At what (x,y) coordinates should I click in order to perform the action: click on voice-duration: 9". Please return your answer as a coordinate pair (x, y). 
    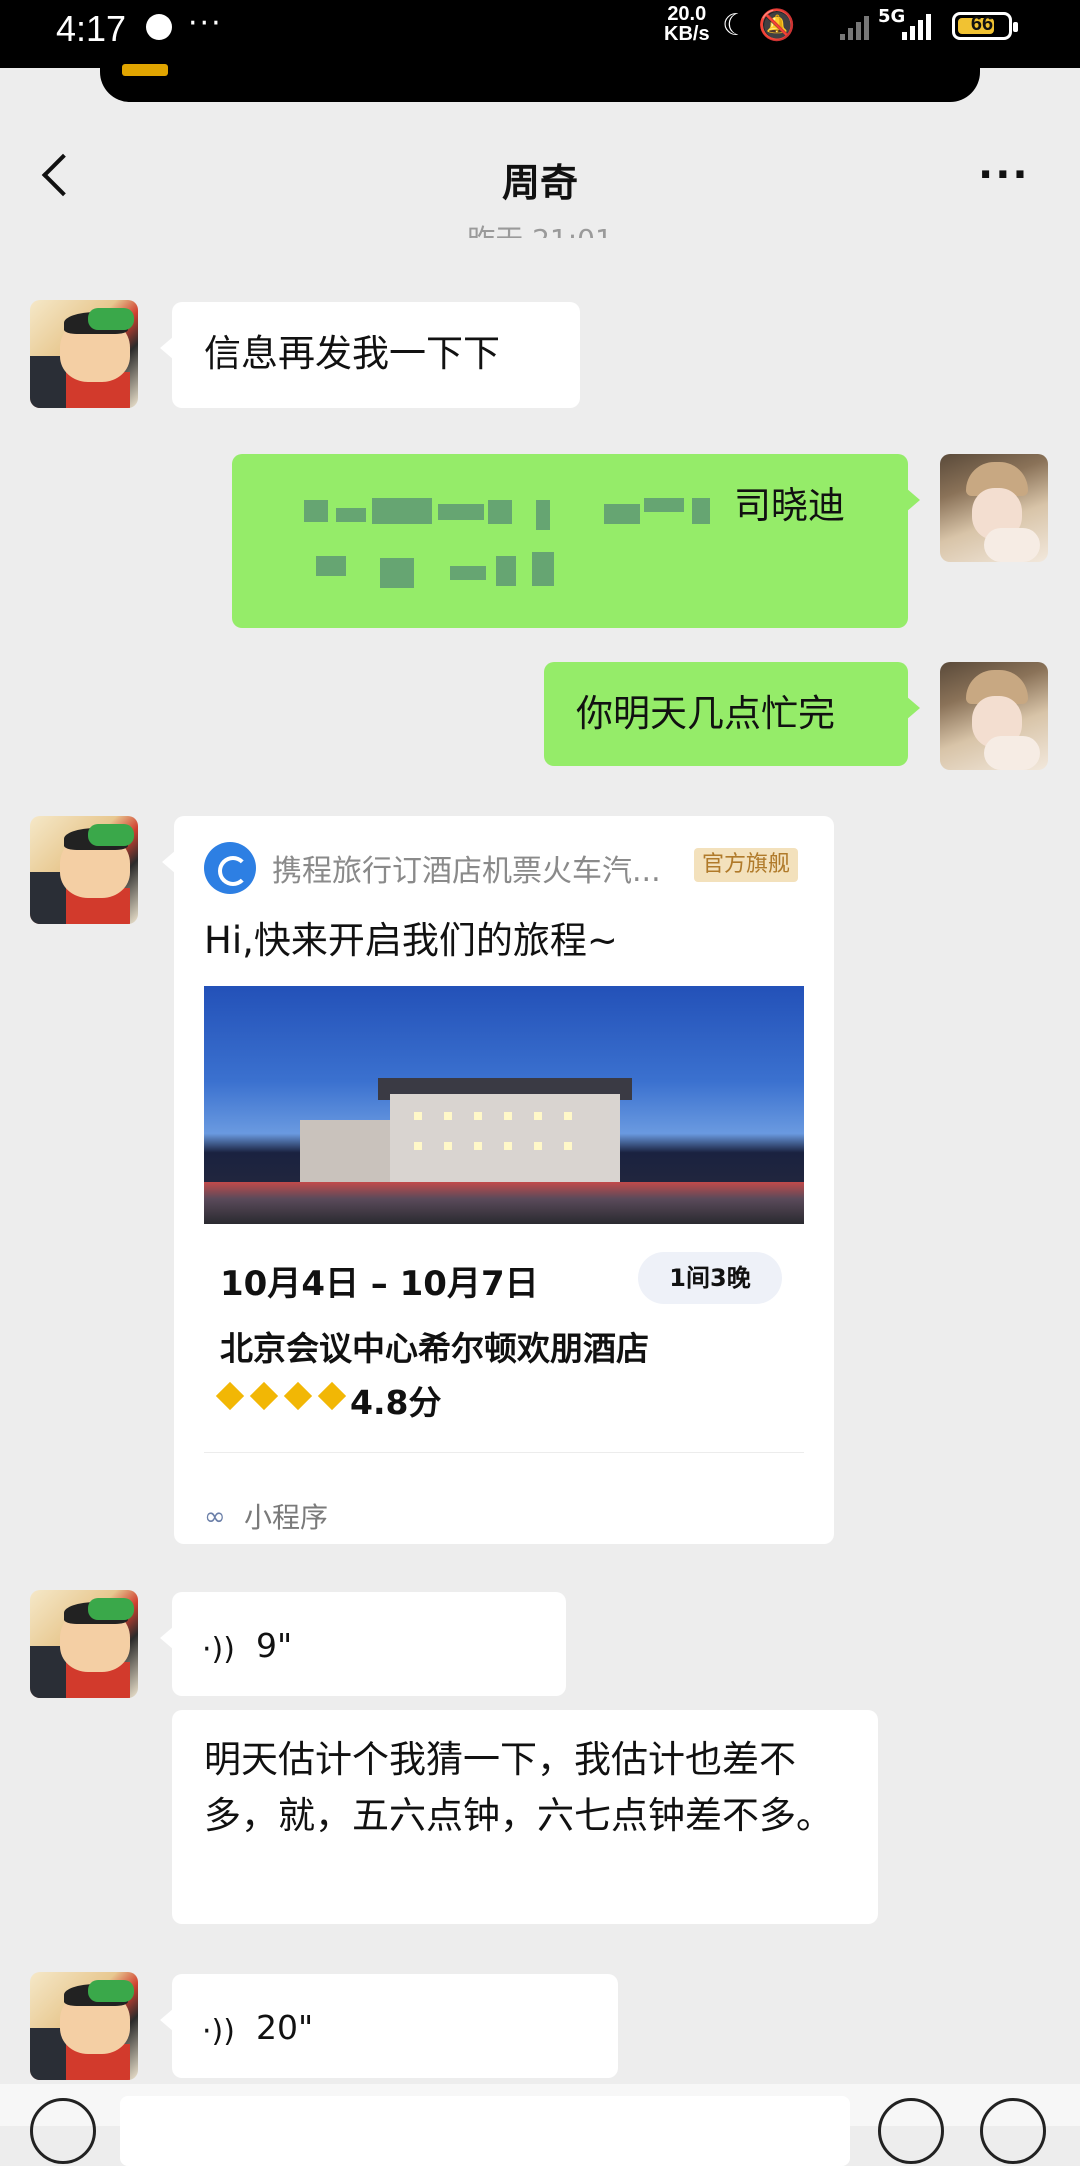
    Looking at the image, I should click on (274, 1645).